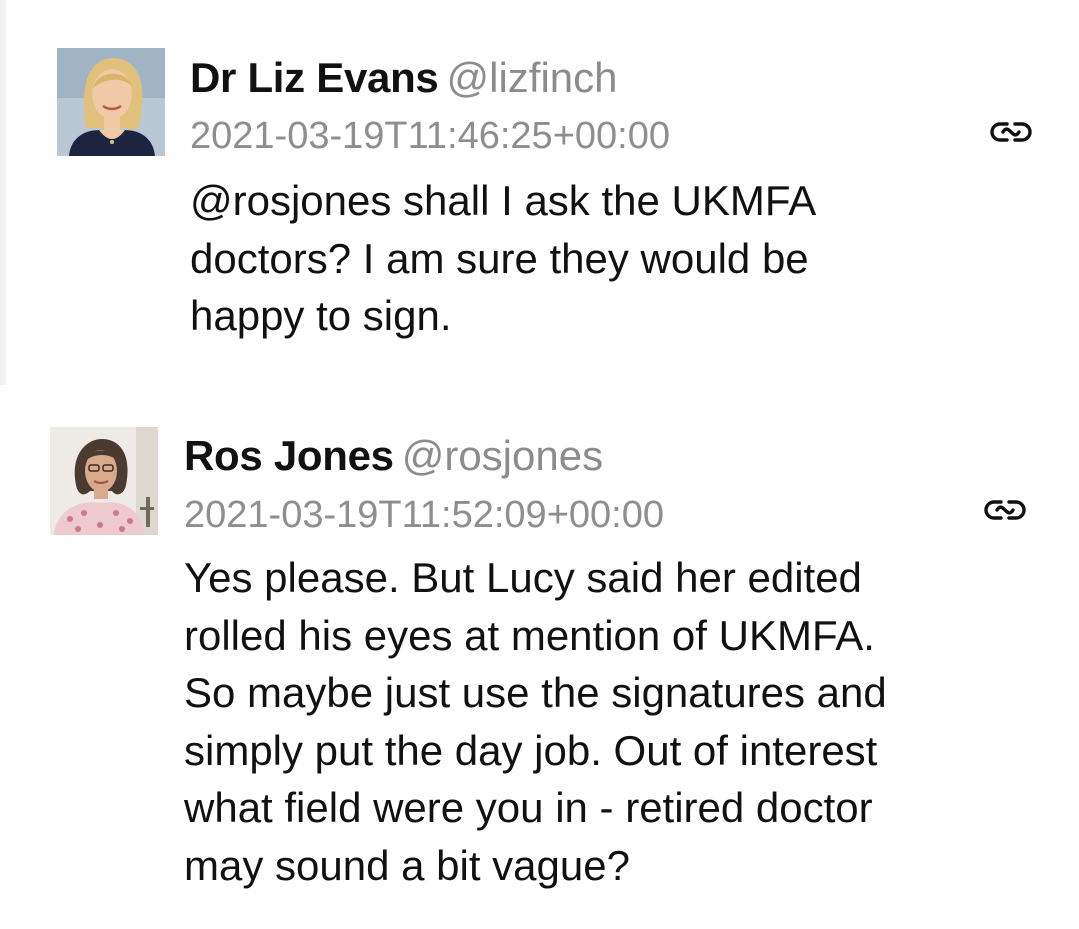 This screenshot has width=1079, height=929. I want to click on tweet-timestamp: 2021-03-19T11:52:09+00:00, so click(424, 515).